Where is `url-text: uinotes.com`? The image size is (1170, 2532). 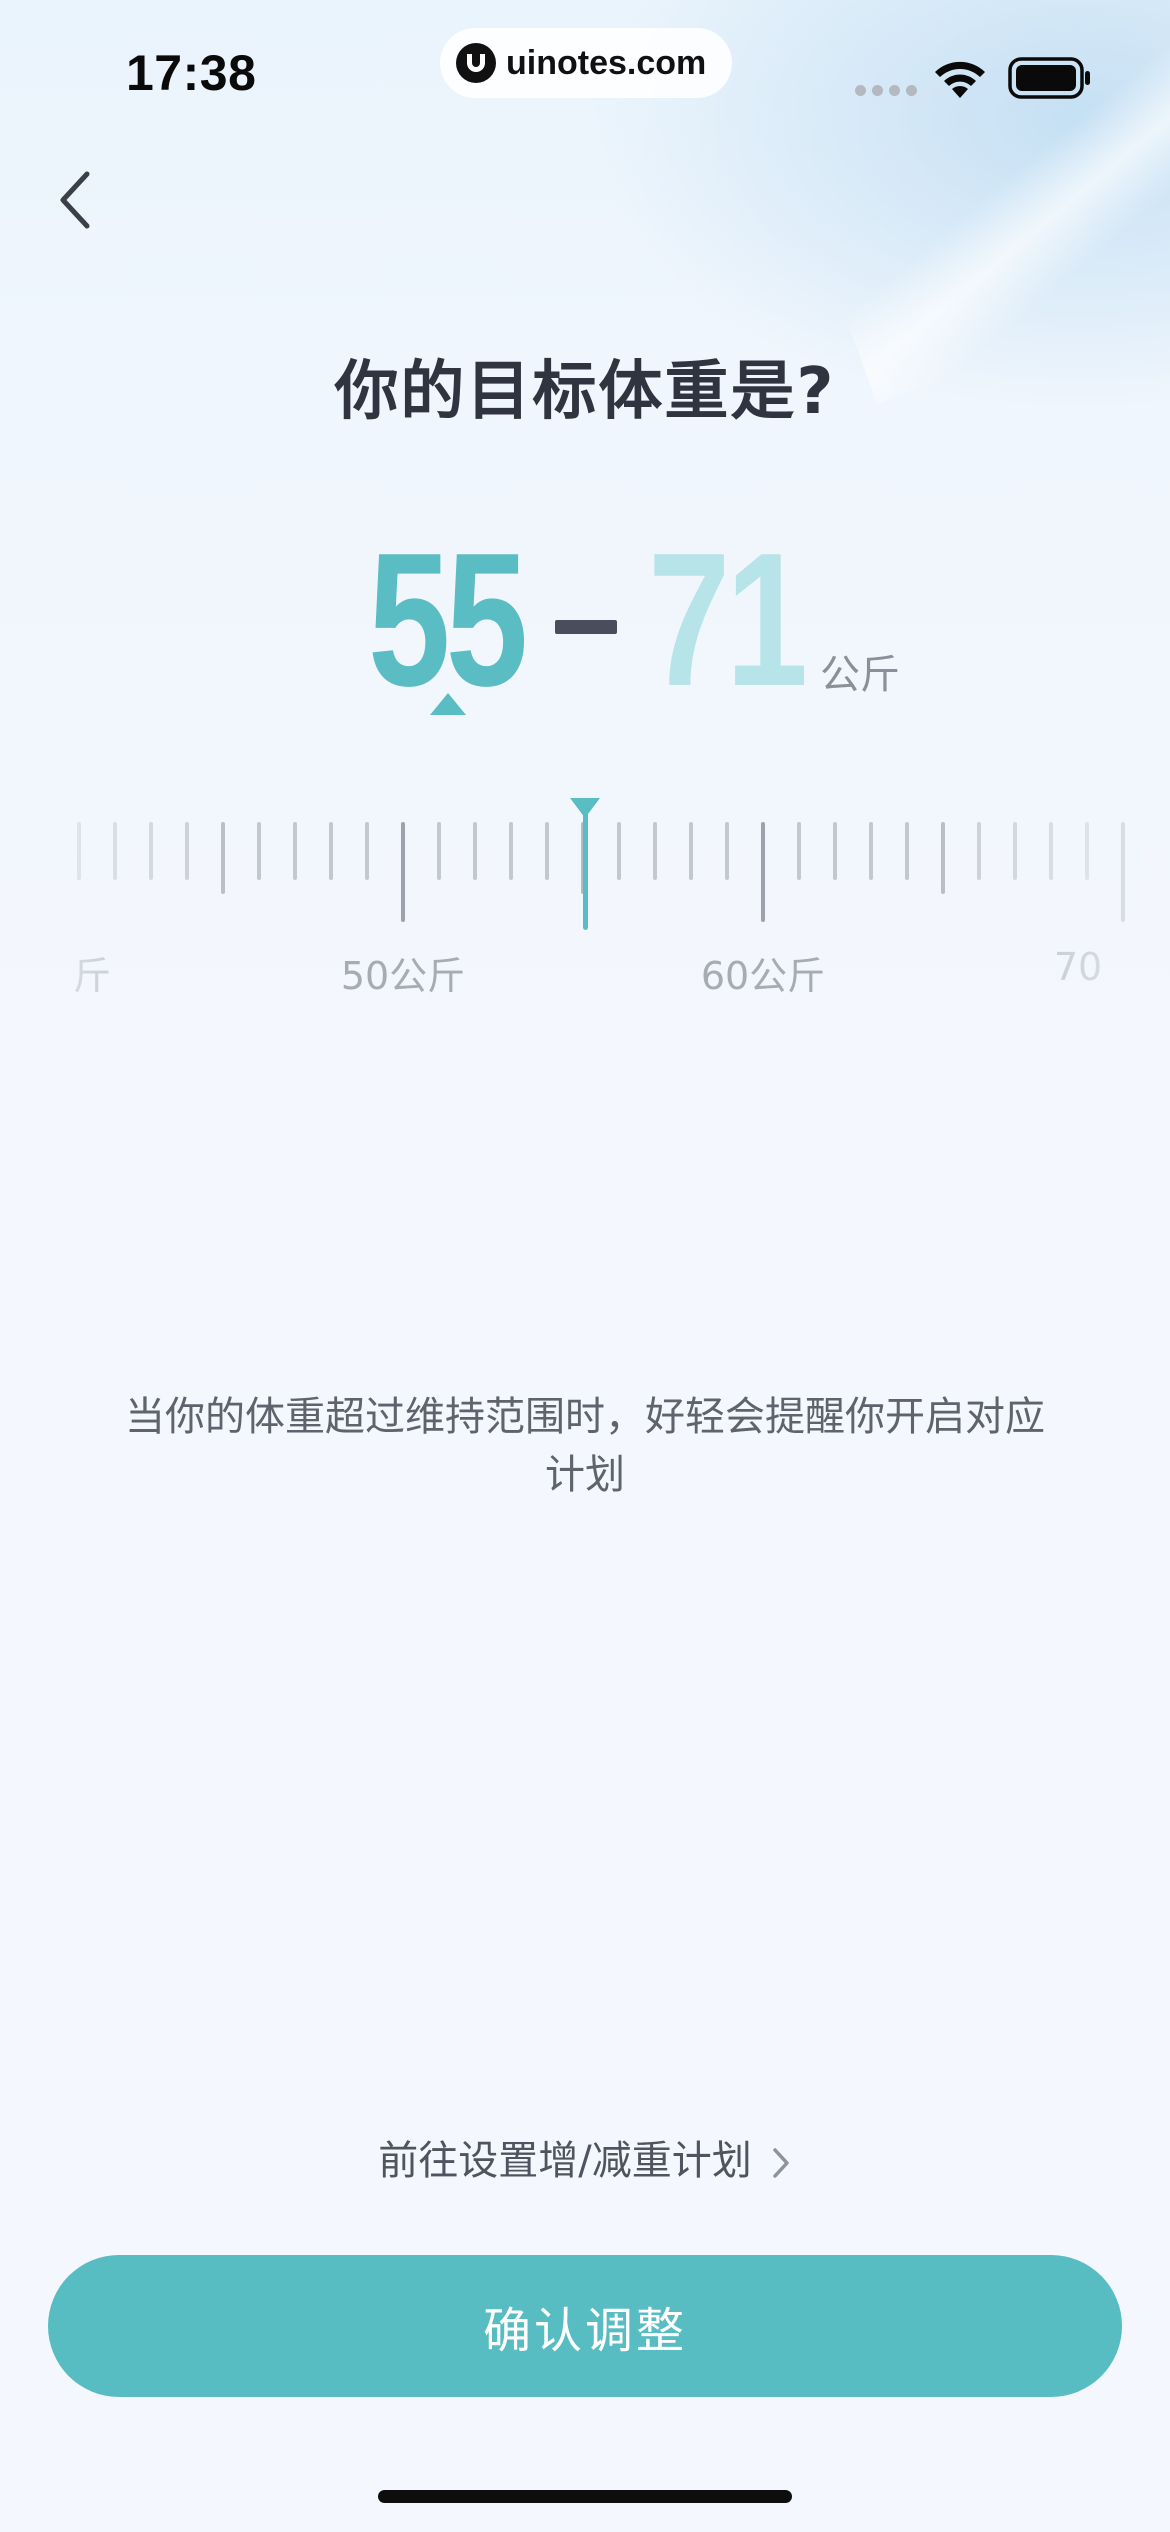 url-text: uinotes.com is located at coordinates (606, 62).